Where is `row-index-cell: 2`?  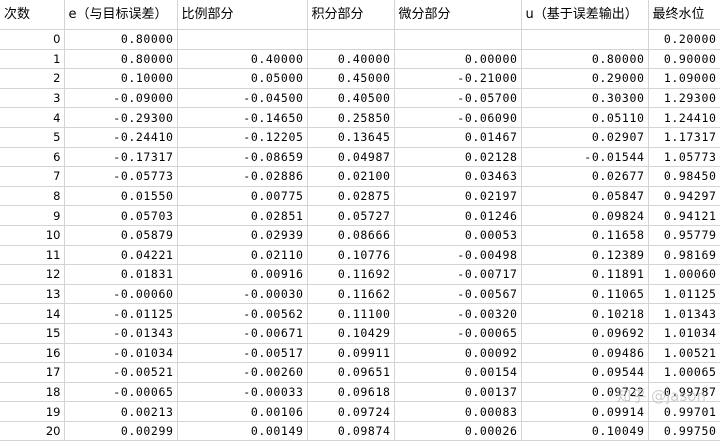
row-index-cell: 2 is located at coordinates (32, 78).